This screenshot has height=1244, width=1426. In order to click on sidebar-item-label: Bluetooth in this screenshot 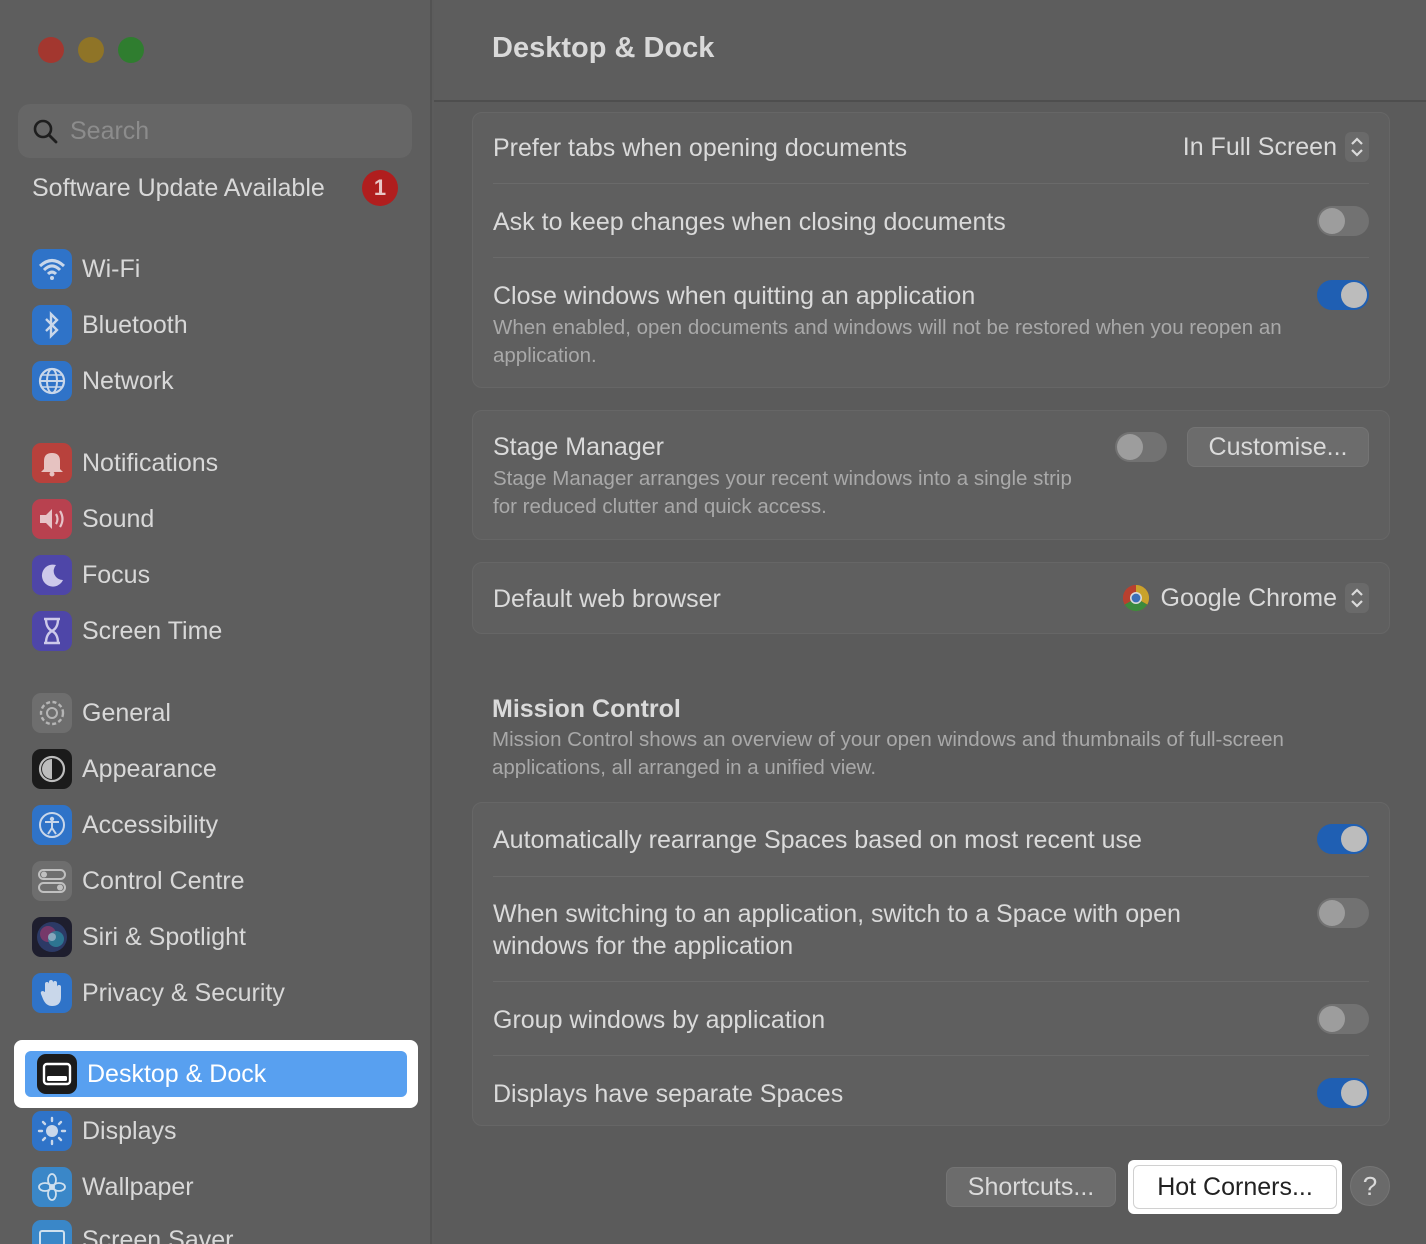, I will do `click(135, 324)`.